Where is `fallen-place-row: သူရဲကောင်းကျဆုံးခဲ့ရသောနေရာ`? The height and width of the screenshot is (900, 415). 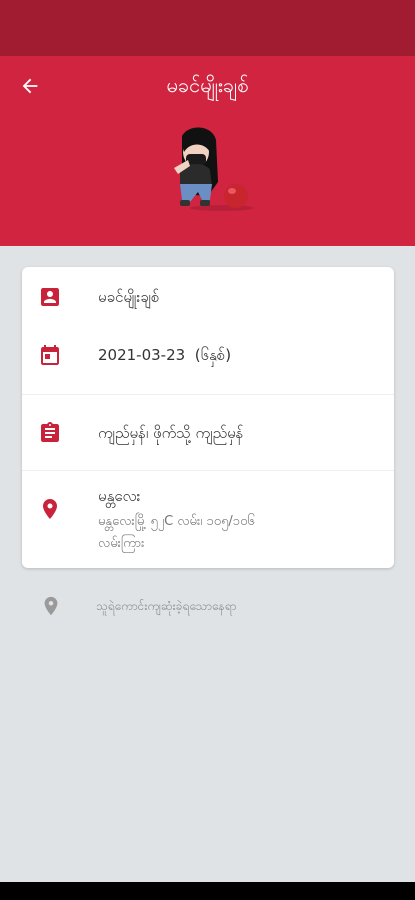
fallen-place-row: သူရဲကောင်းကျဆုံးခဲ့ရသောနေရာ is located at coordinates (207, 607).